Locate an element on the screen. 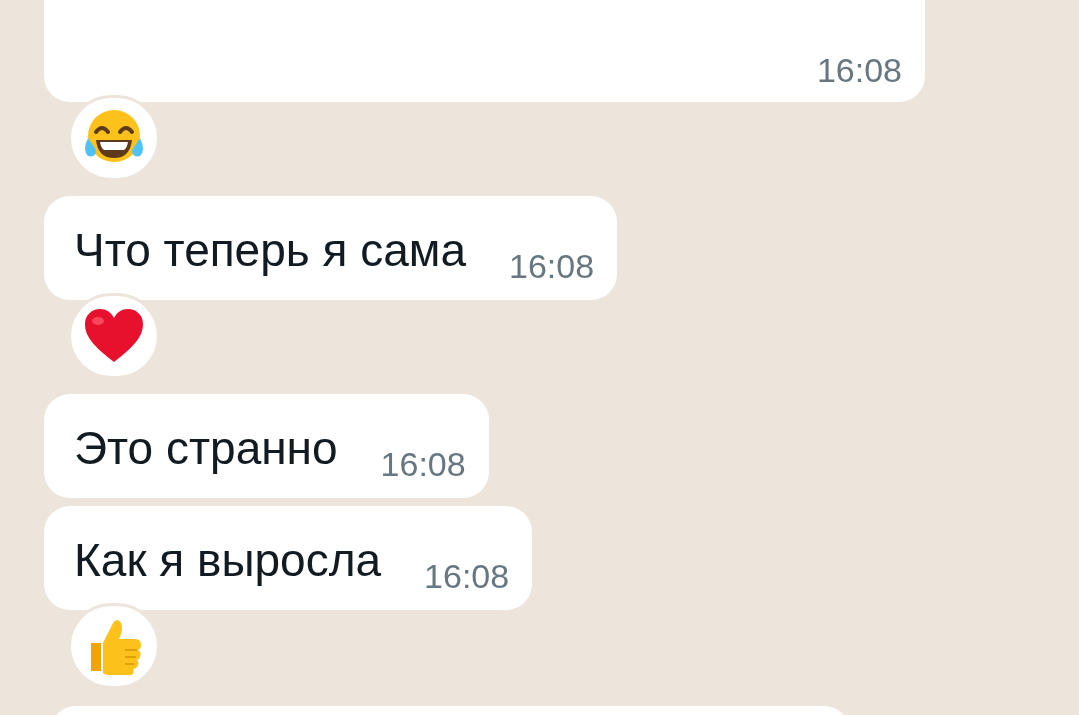 The height and width of the screenshot is (715, 1079). heart-icon is located at coordinates (114, 336).